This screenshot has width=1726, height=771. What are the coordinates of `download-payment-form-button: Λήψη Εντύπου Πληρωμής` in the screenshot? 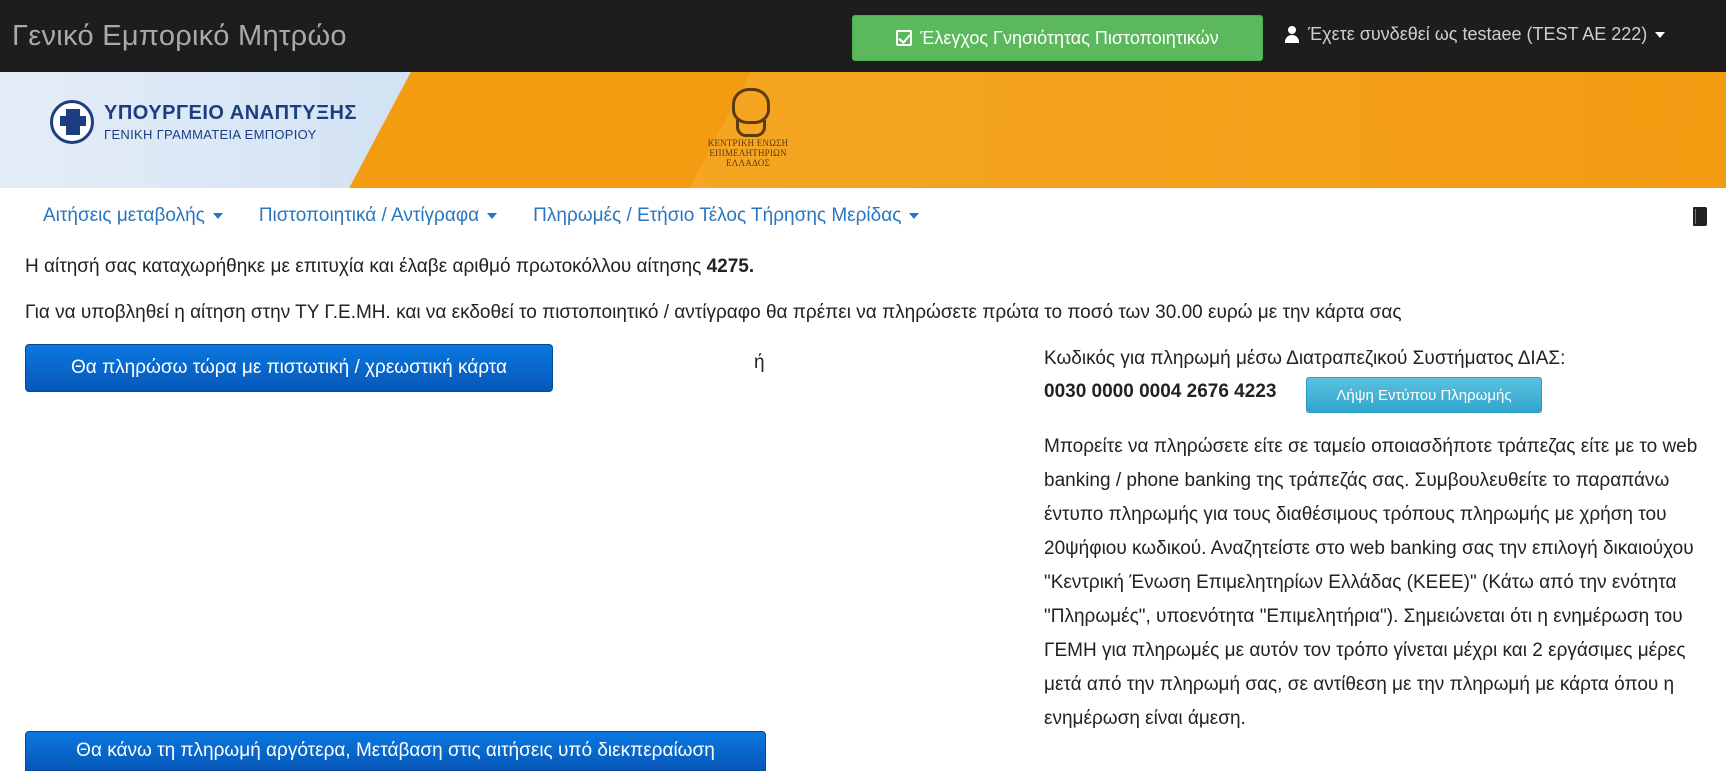 It's located at (1424, 395).